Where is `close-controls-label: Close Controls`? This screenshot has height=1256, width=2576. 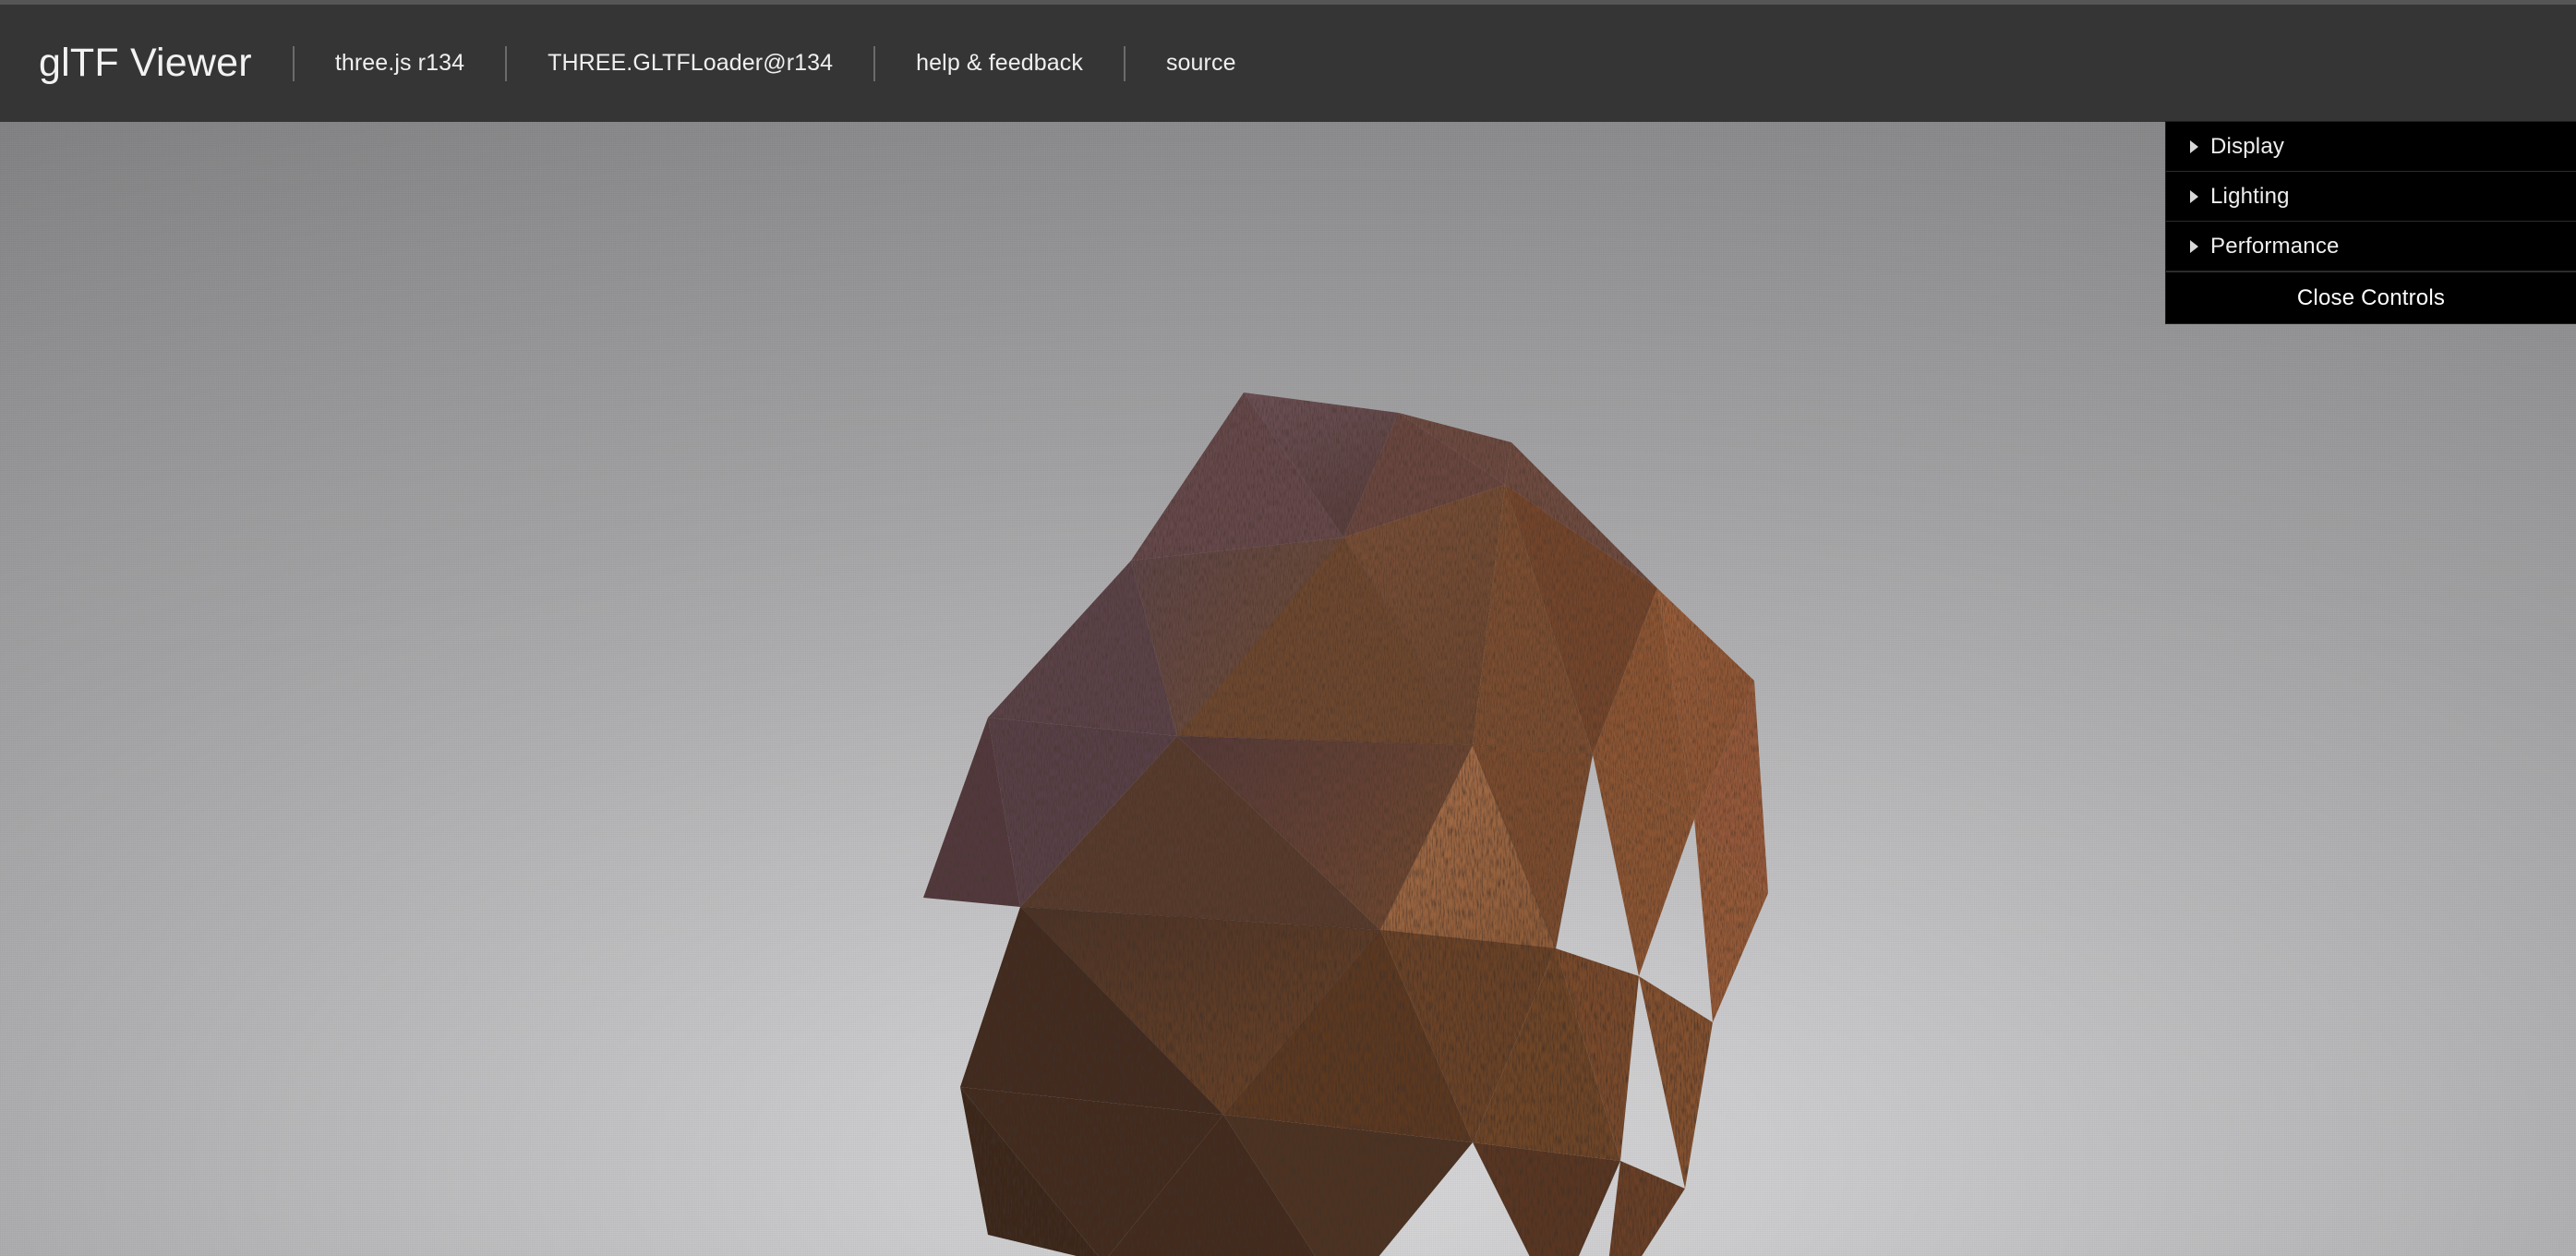 close-controls-label: Close Controls is located at coordinates (2371, 297).